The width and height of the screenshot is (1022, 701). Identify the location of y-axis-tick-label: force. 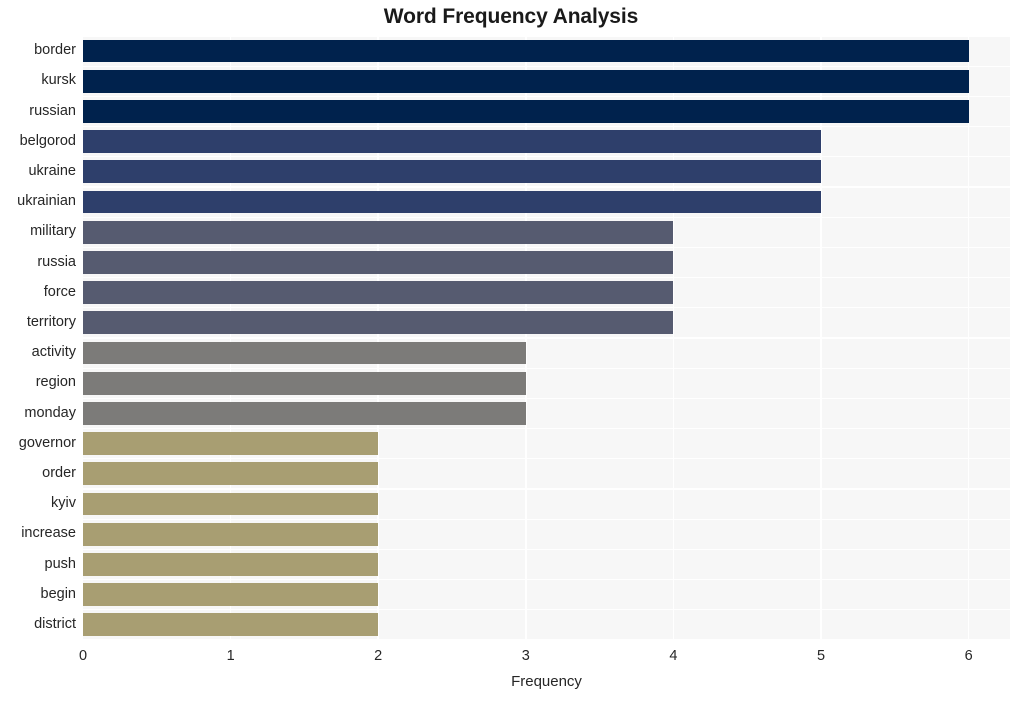
(59, 291).